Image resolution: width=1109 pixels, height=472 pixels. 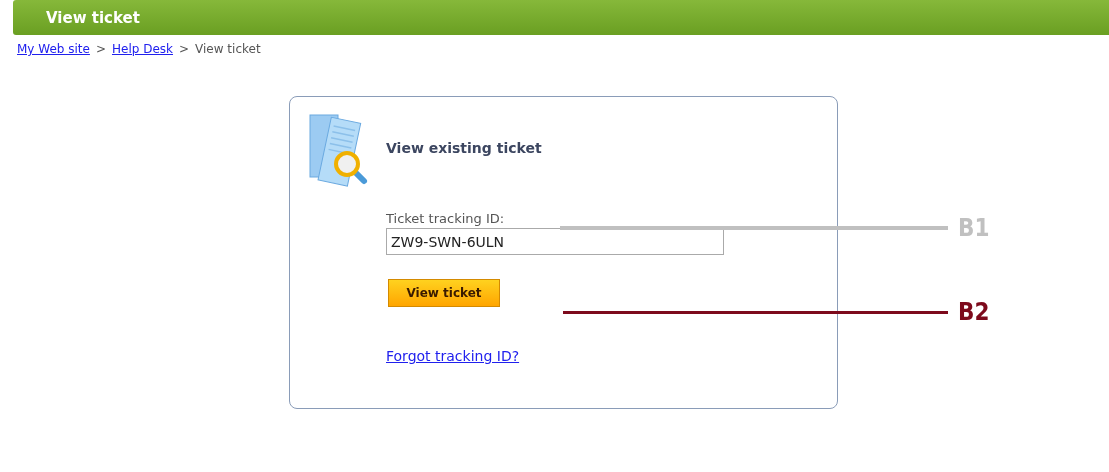 I want to click on field-label: Ticket tracking ID:, so click(x=445, y=218).